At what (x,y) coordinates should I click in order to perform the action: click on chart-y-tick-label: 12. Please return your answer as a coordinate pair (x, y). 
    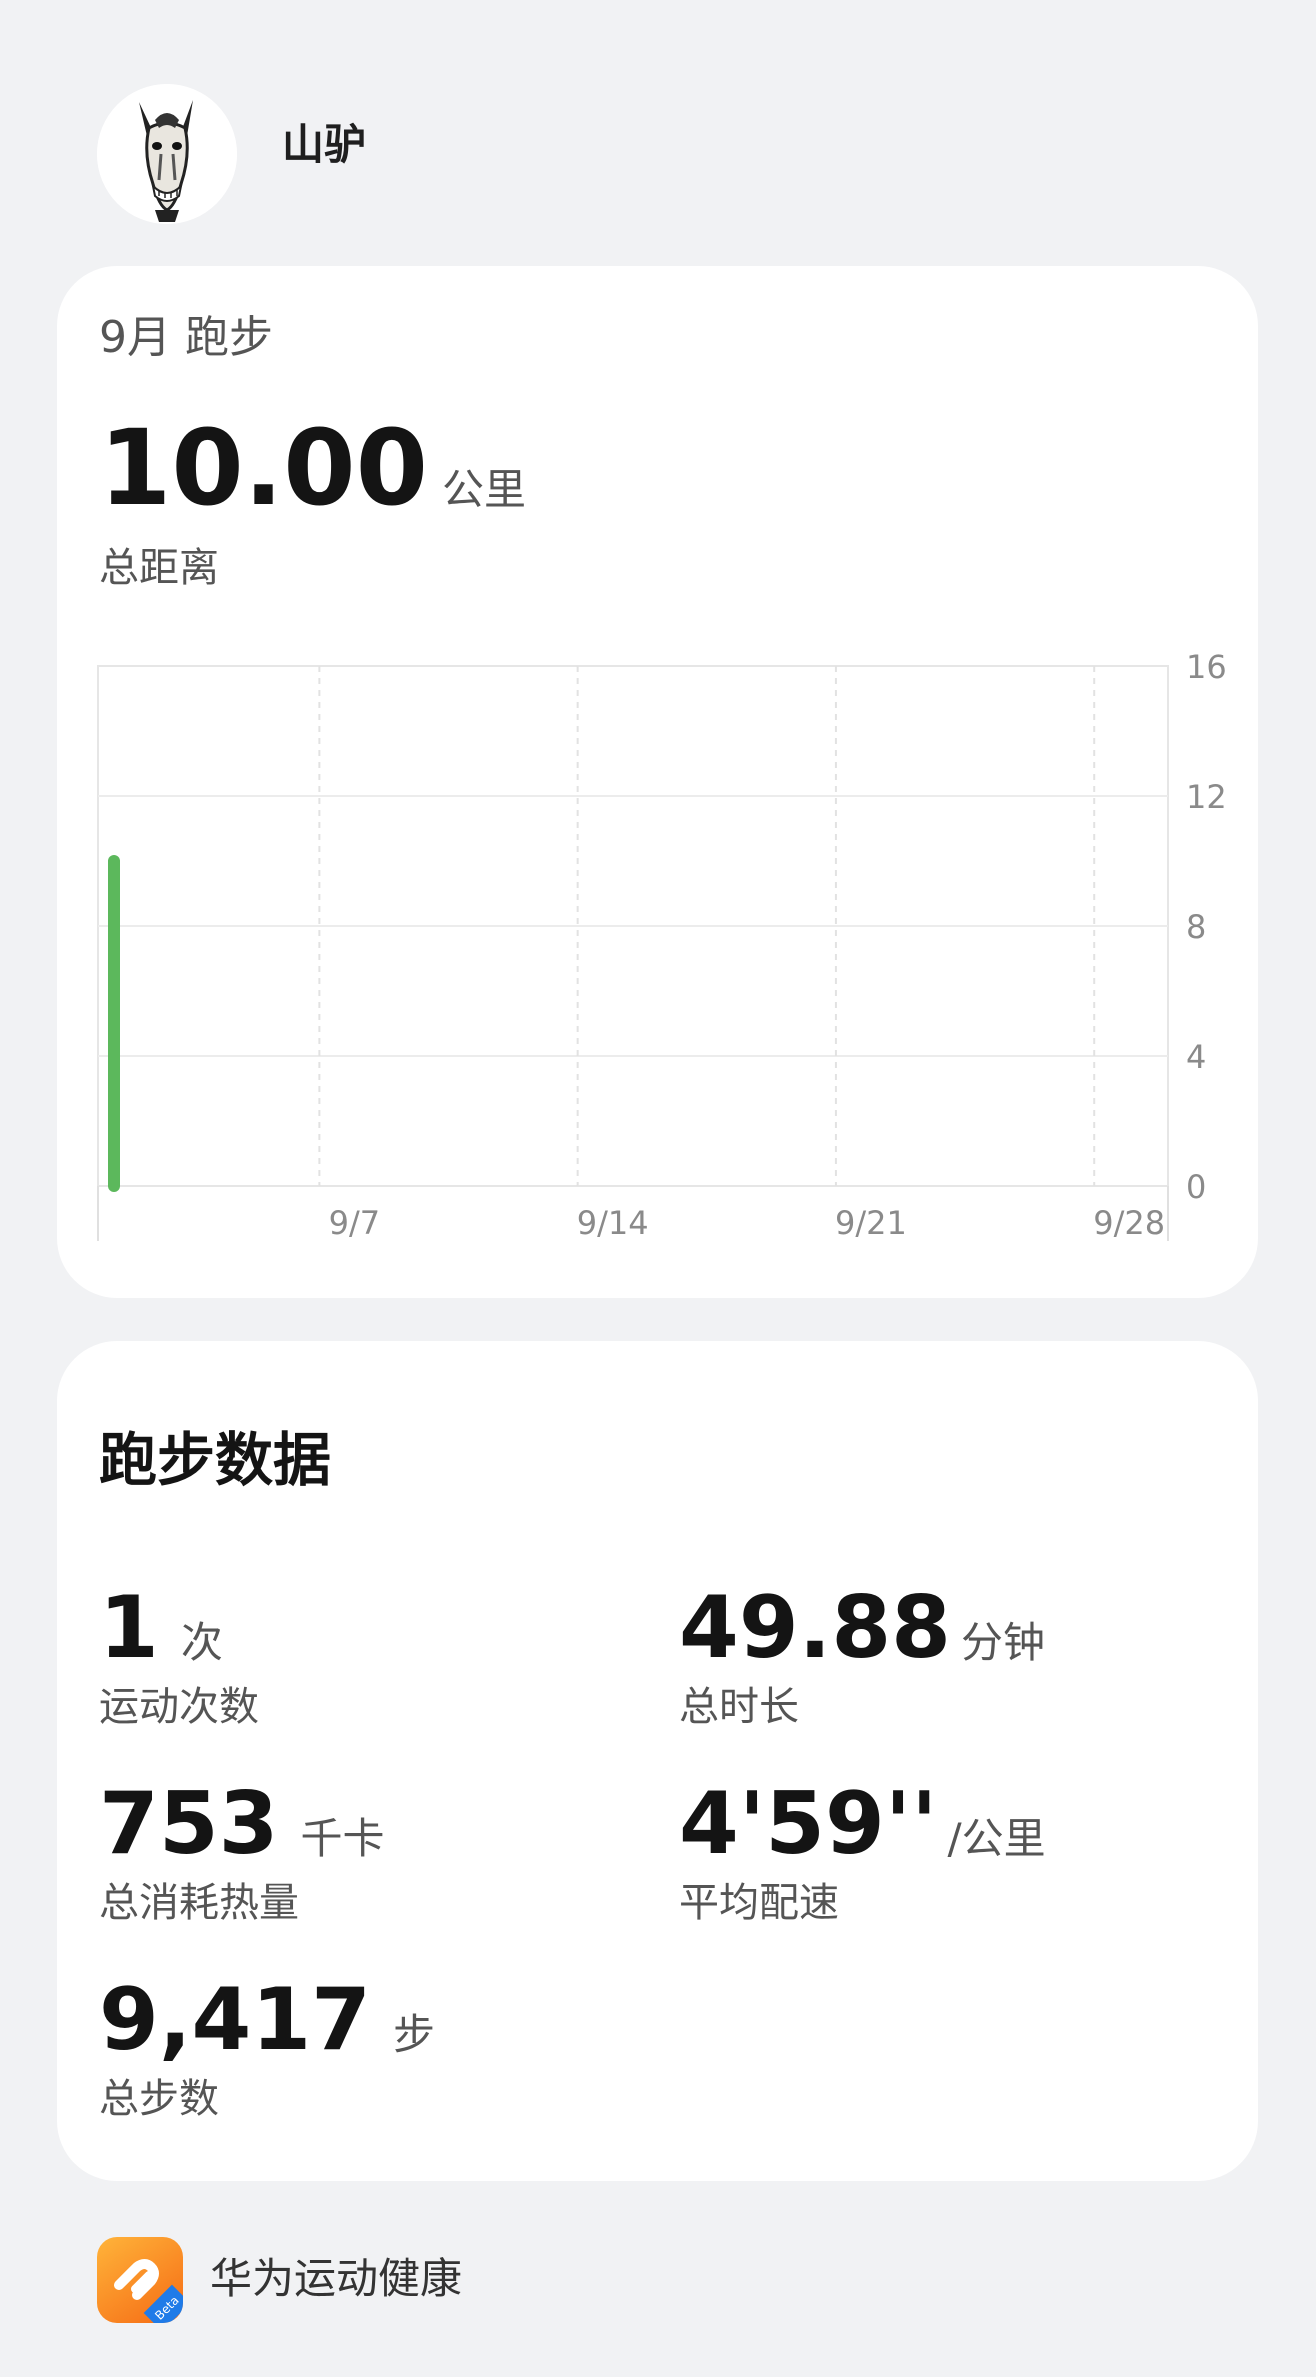
    Looking at the image, I should click on (1206, 797).